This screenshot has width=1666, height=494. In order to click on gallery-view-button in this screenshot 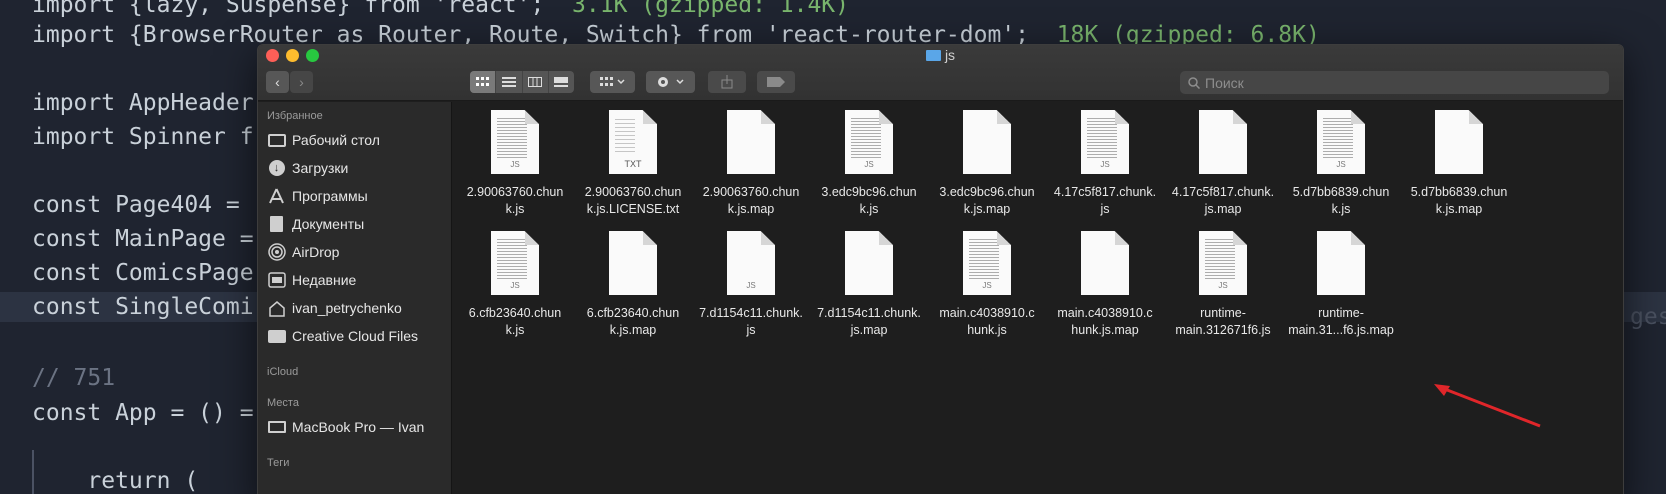, I will do `click(561, 82)`.